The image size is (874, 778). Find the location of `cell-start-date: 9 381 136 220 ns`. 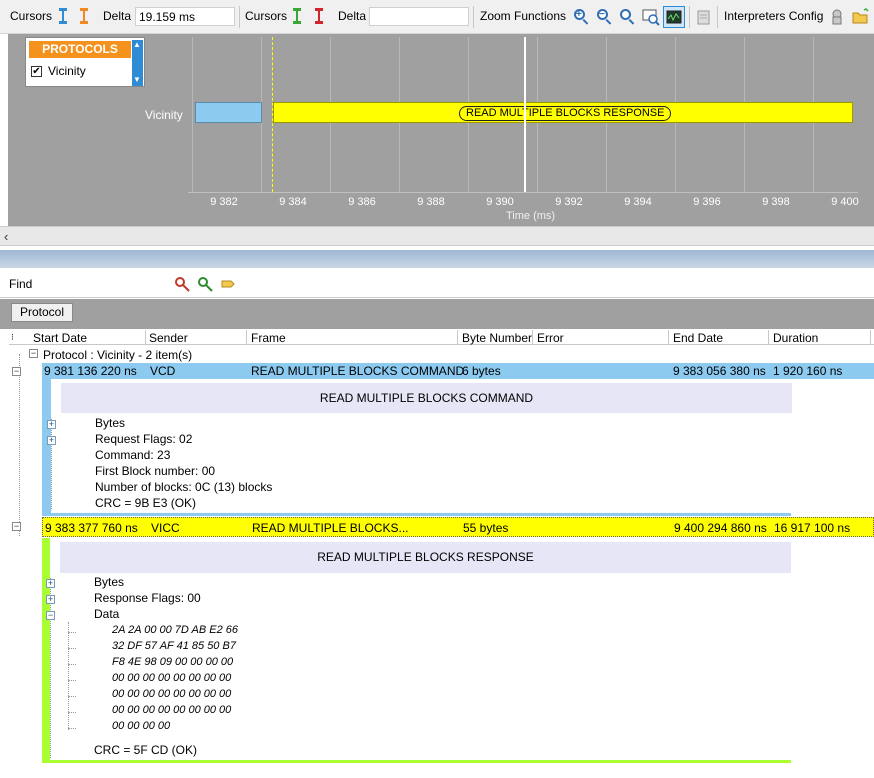

cell-start-date: 9 381 136 220 ns is located at coordinates (90, 371).